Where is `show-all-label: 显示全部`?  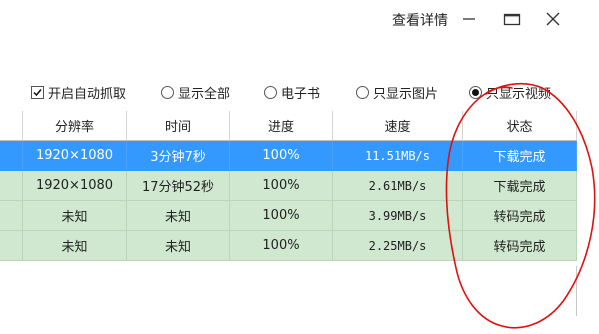
show-all-label: 显示全部 is located at coordinates (204, 94).